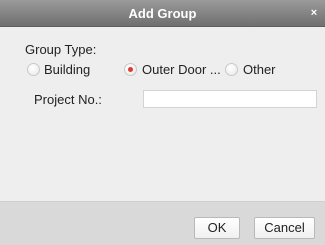  Describe the element at coordinates (314, 13) in the screenshot. I see `close-icon: ×` at that location.